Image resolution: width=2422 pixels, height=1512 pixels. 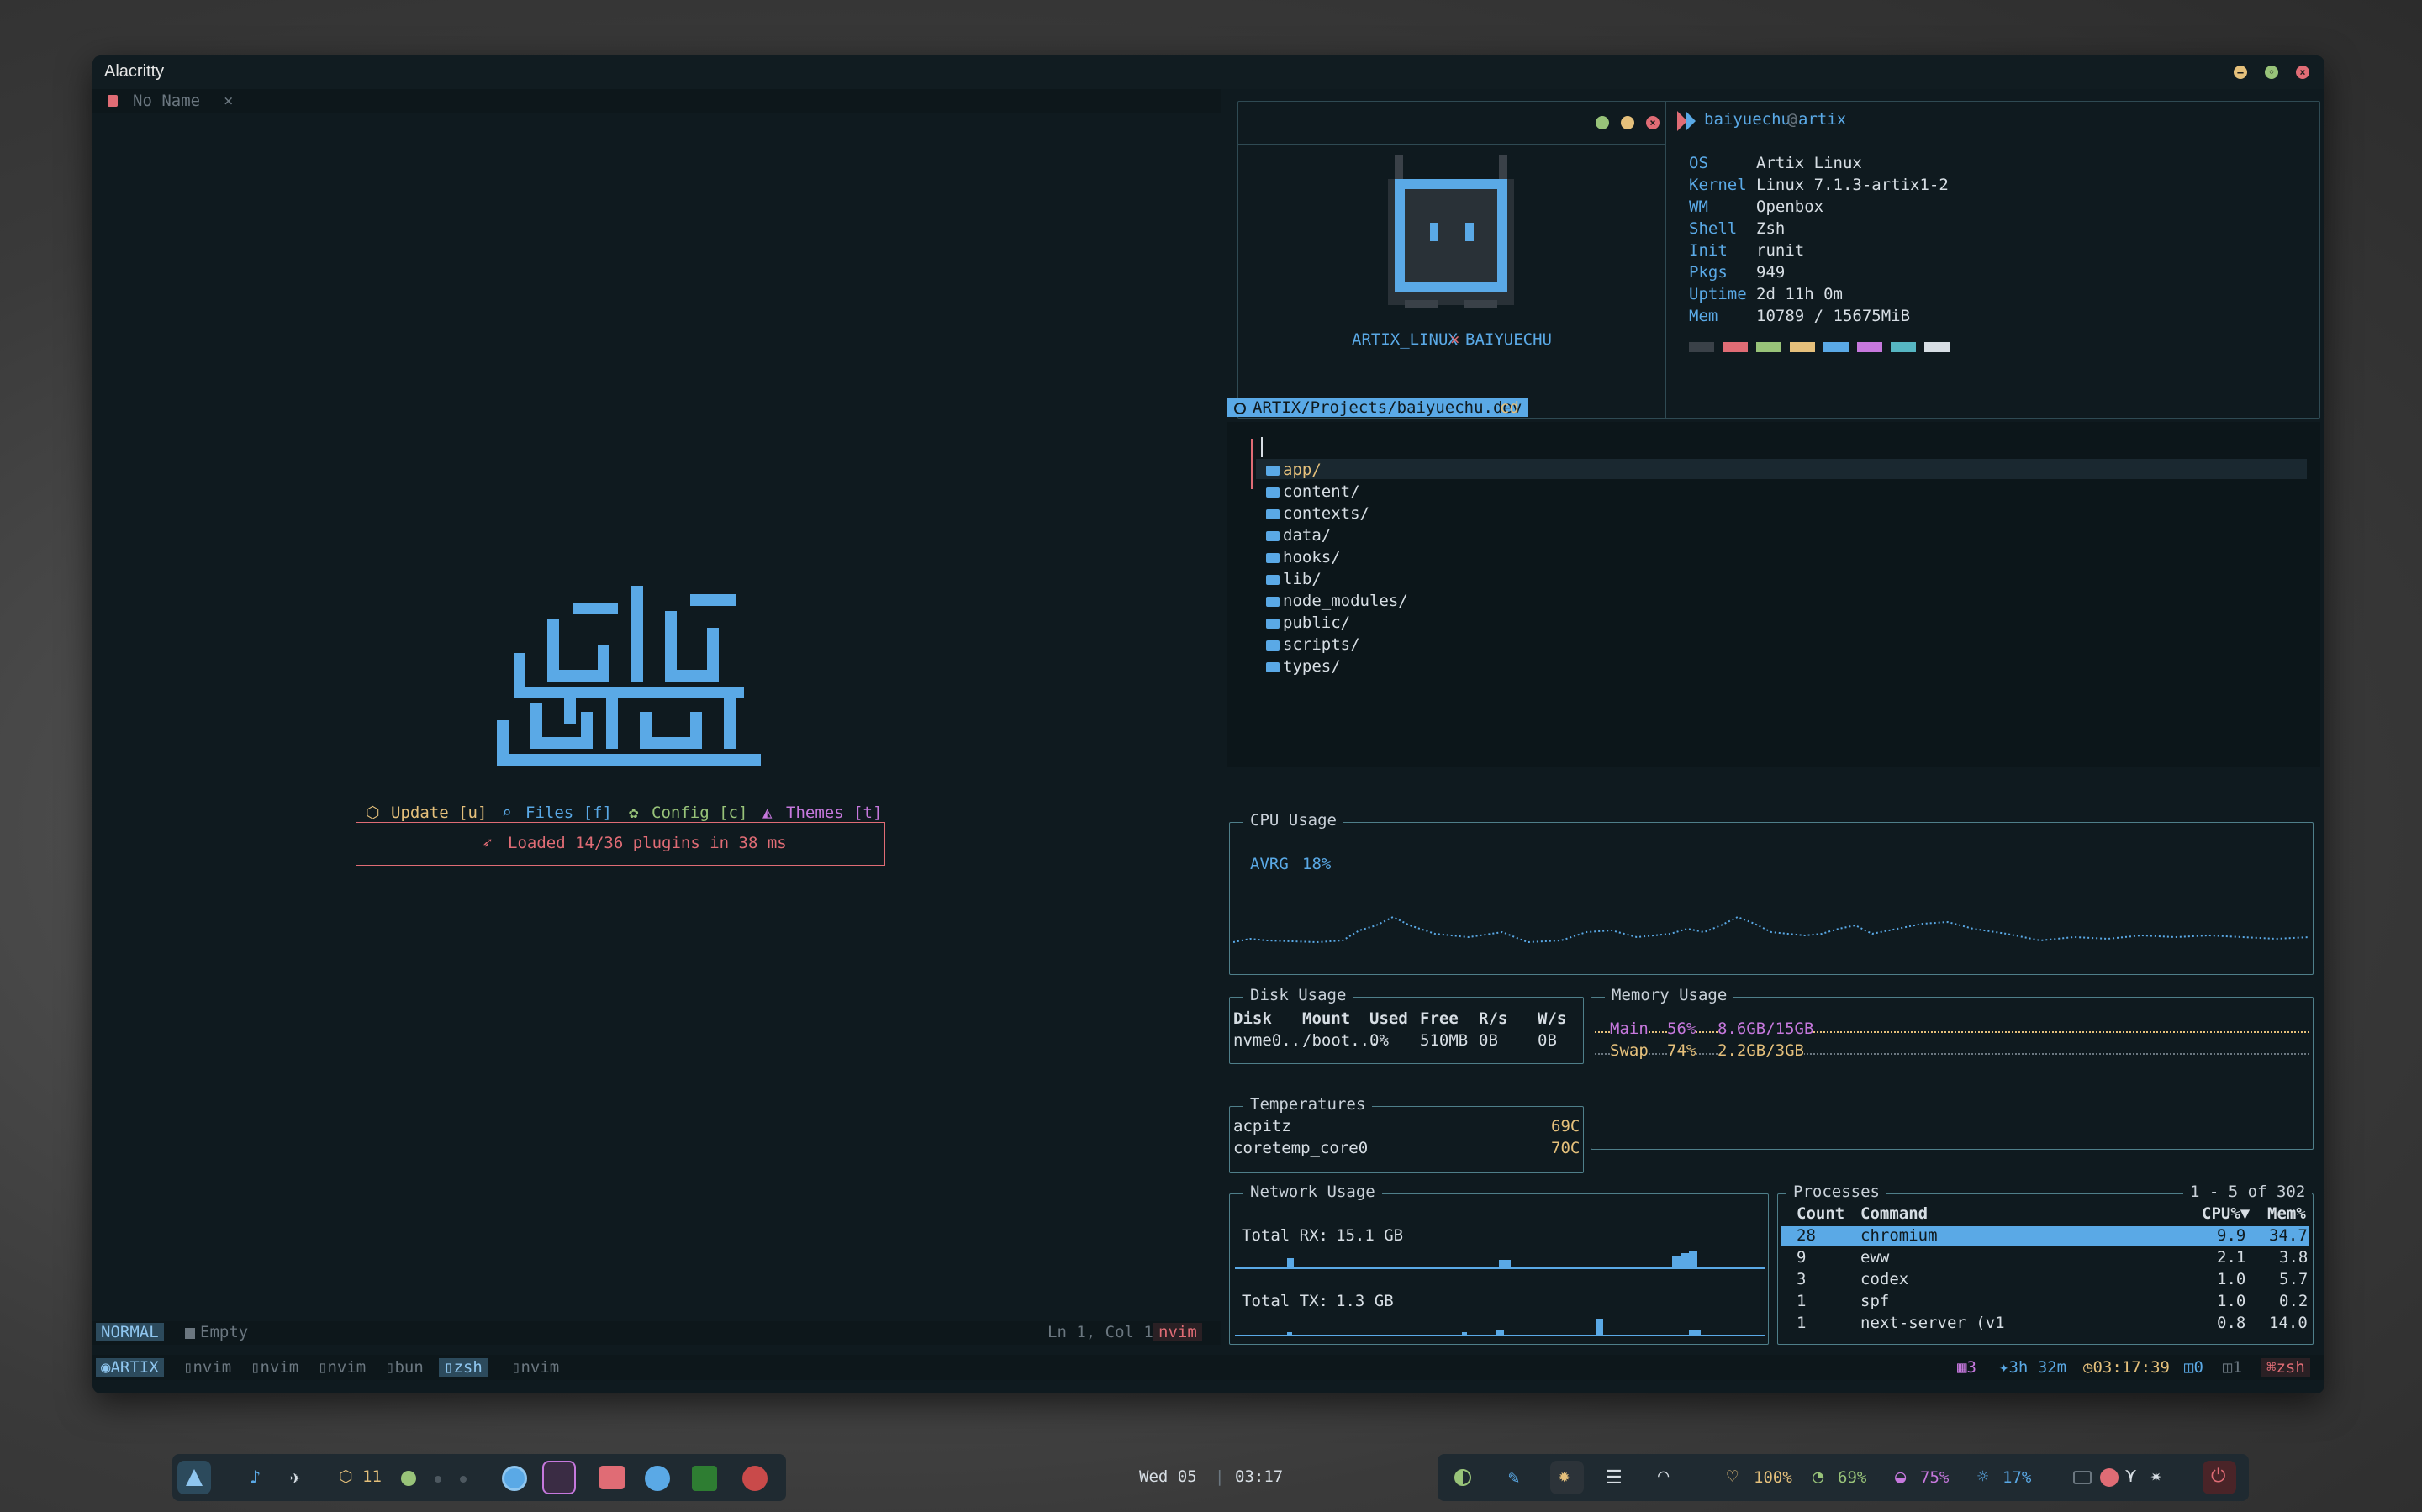 I want to click on cpu-avg-label: AVRG, so click(x=1269, y=864).